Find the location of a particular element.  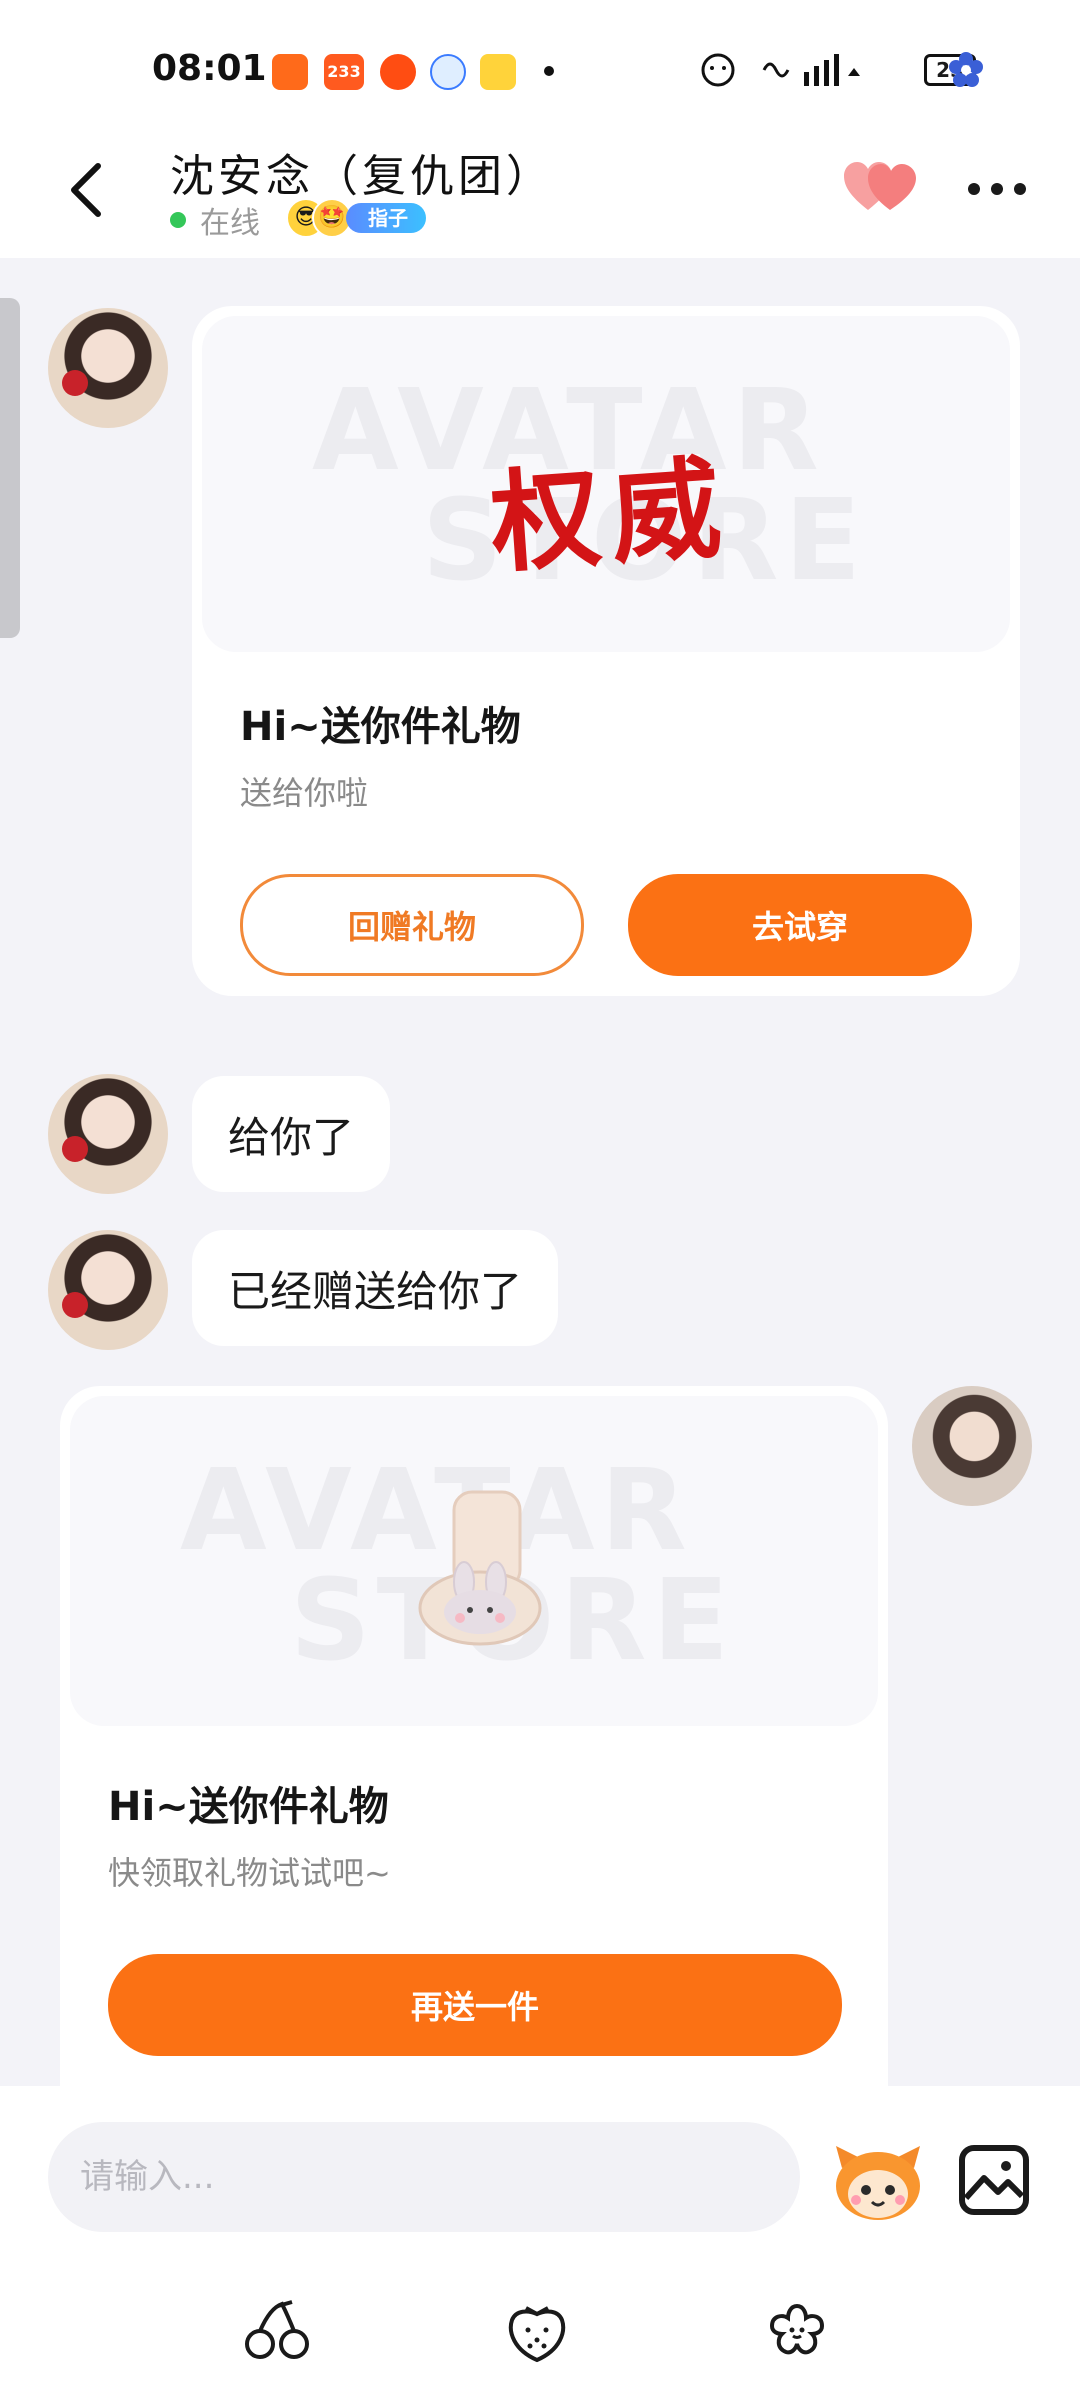

hearts-icon is located at coordinates (880, 186).